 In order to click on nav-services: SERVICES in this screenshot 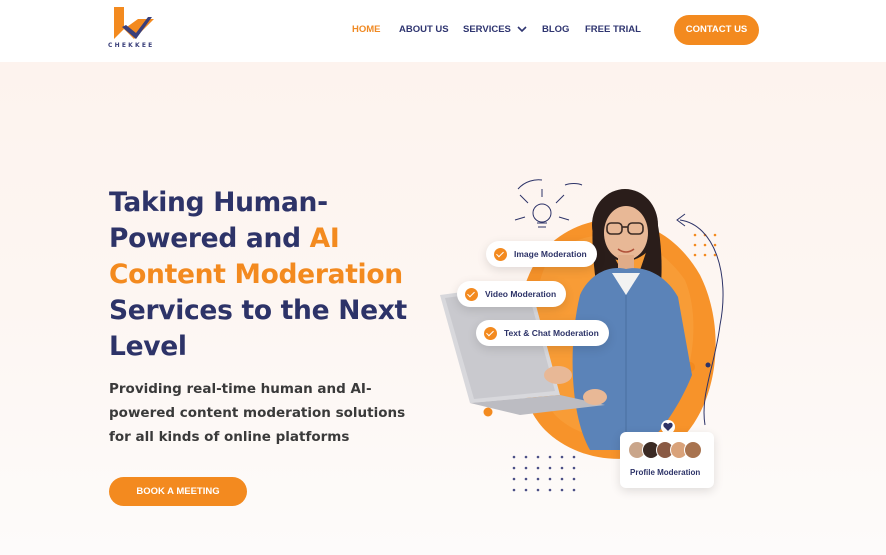, I will do `click(495, 29)`.